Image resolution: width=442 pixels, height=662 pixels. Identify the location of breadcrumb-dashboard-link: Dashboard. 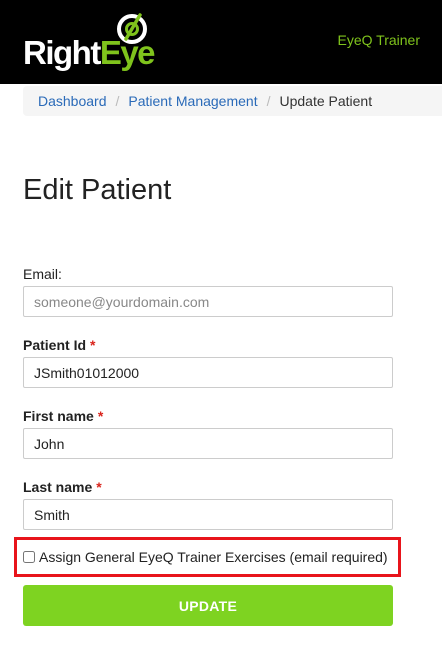
(72, 101).